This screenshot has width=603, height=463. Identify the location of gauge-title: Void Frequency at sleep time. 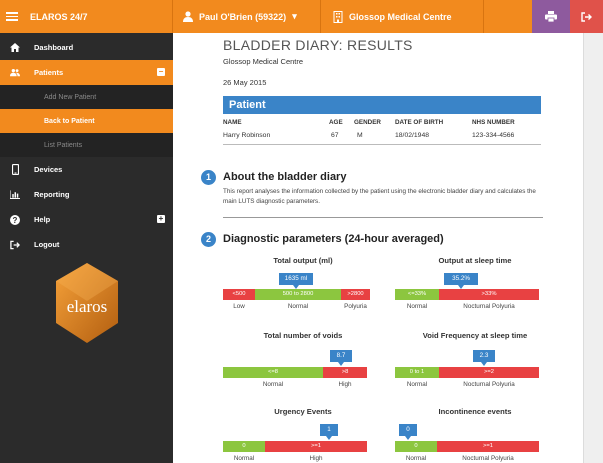
(475, 335).